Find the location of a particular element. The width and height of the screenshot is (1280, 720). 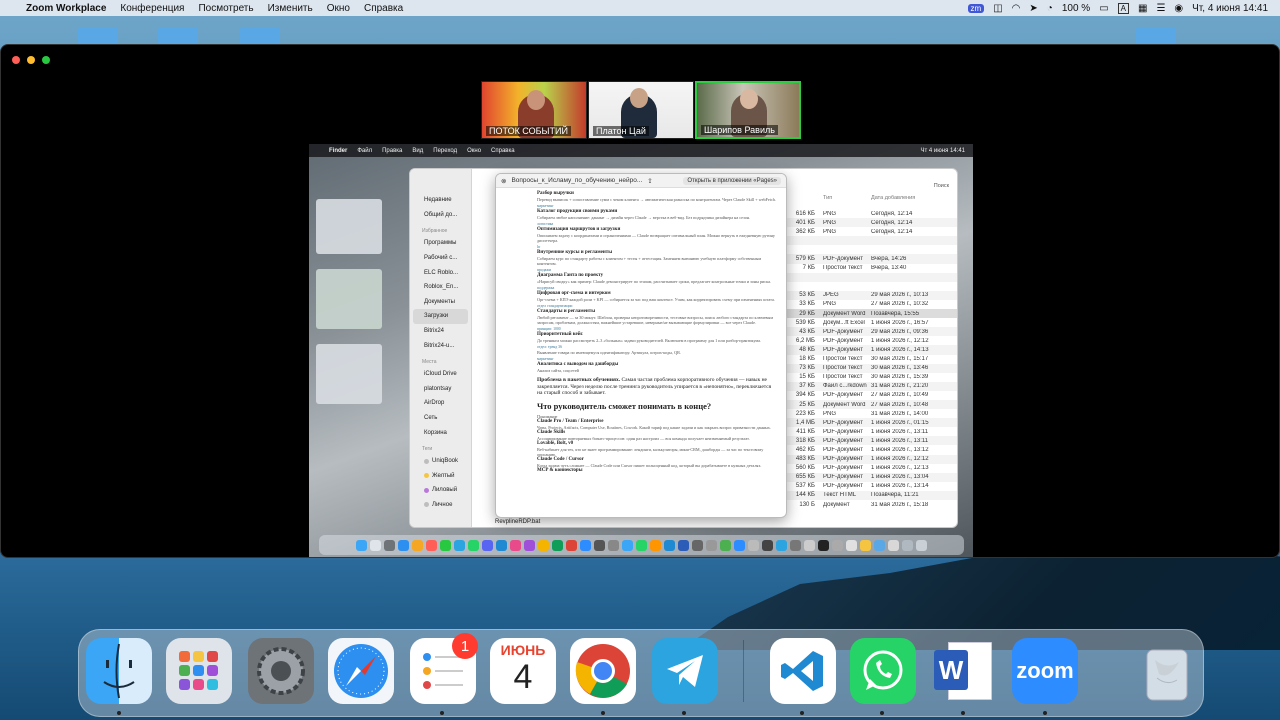

menu-app-name: Zoom Workplace is located at coordinates (66, 8).